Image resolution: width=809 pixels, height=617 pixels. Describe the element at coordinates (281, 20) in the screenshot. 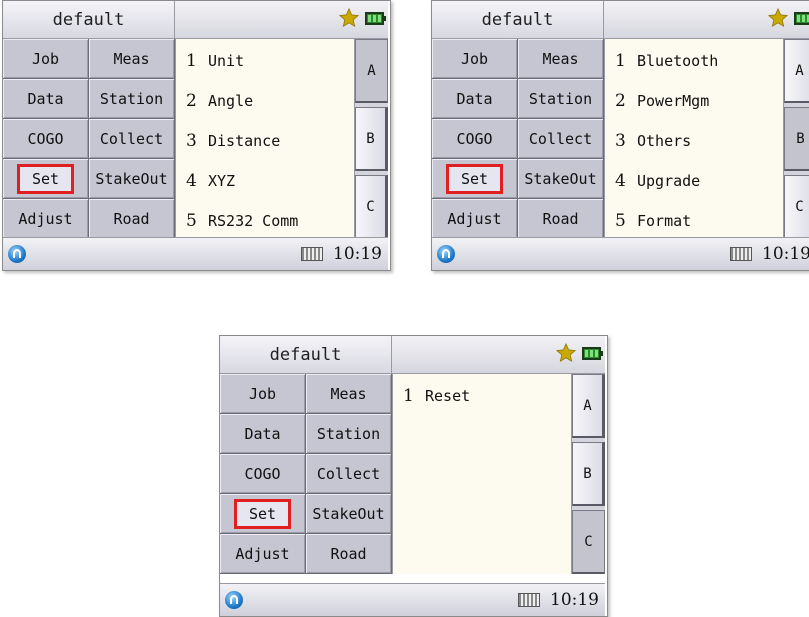

I see `title-bar` at that location.